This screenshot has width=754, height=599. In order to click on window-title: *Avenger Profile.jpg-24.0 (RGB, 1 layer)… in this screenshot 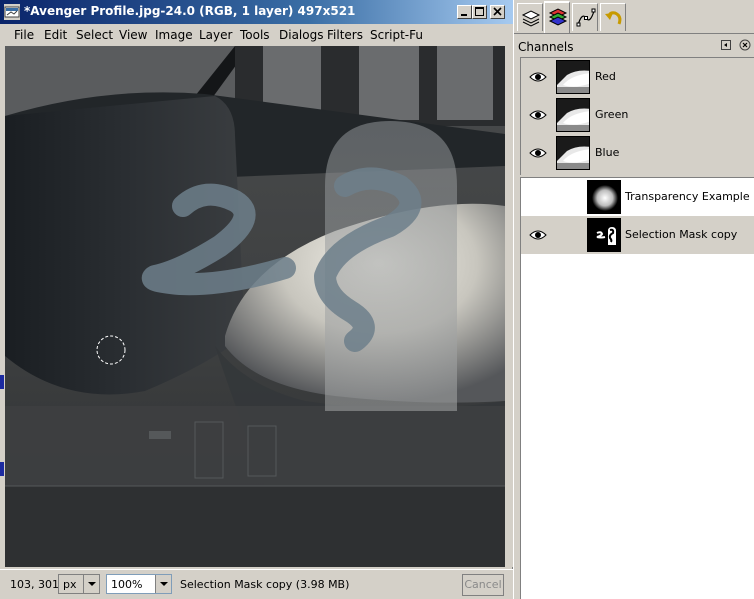, I will do `click(190, 11)`.